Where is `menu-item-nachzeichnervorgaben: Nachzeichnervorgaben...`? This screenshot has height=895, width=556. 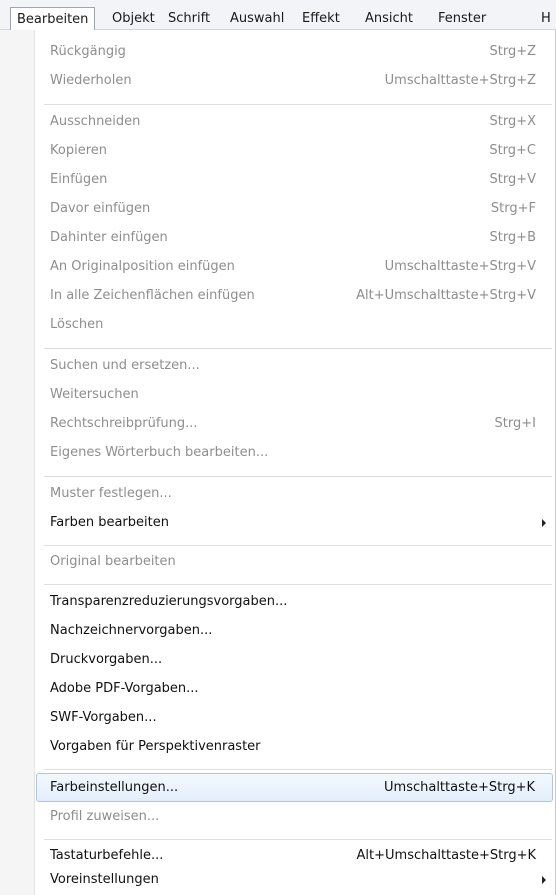 menu-item-nachzeichnervorgaben: Nachzeichnervorgaben... is located at coordinates (278, 631).